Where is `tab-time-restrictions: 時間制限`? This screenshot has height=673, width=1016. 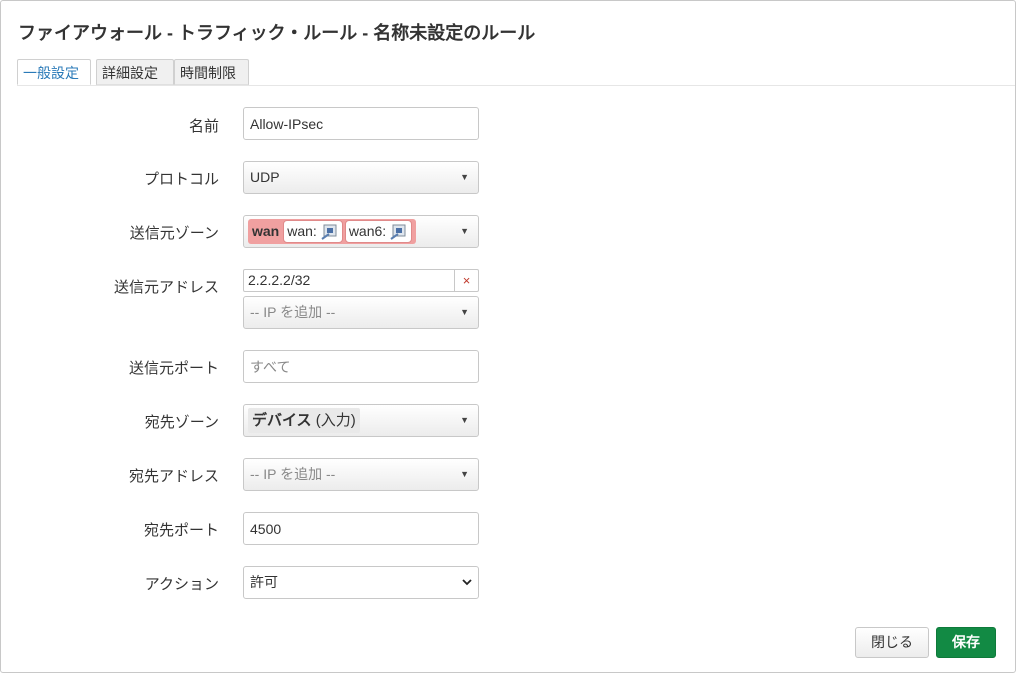
tab-time-restrictions: 時間制限 is located at coordinates (211, 72).